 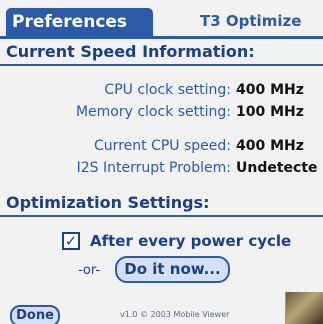 I want to click on speed-info-divider, so click(x=161, y=65).